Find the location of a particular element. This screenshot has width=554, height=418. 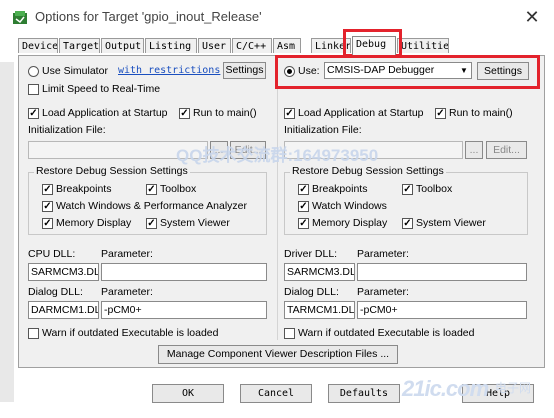

tab-device: Device is located at coordinates (38, 45).